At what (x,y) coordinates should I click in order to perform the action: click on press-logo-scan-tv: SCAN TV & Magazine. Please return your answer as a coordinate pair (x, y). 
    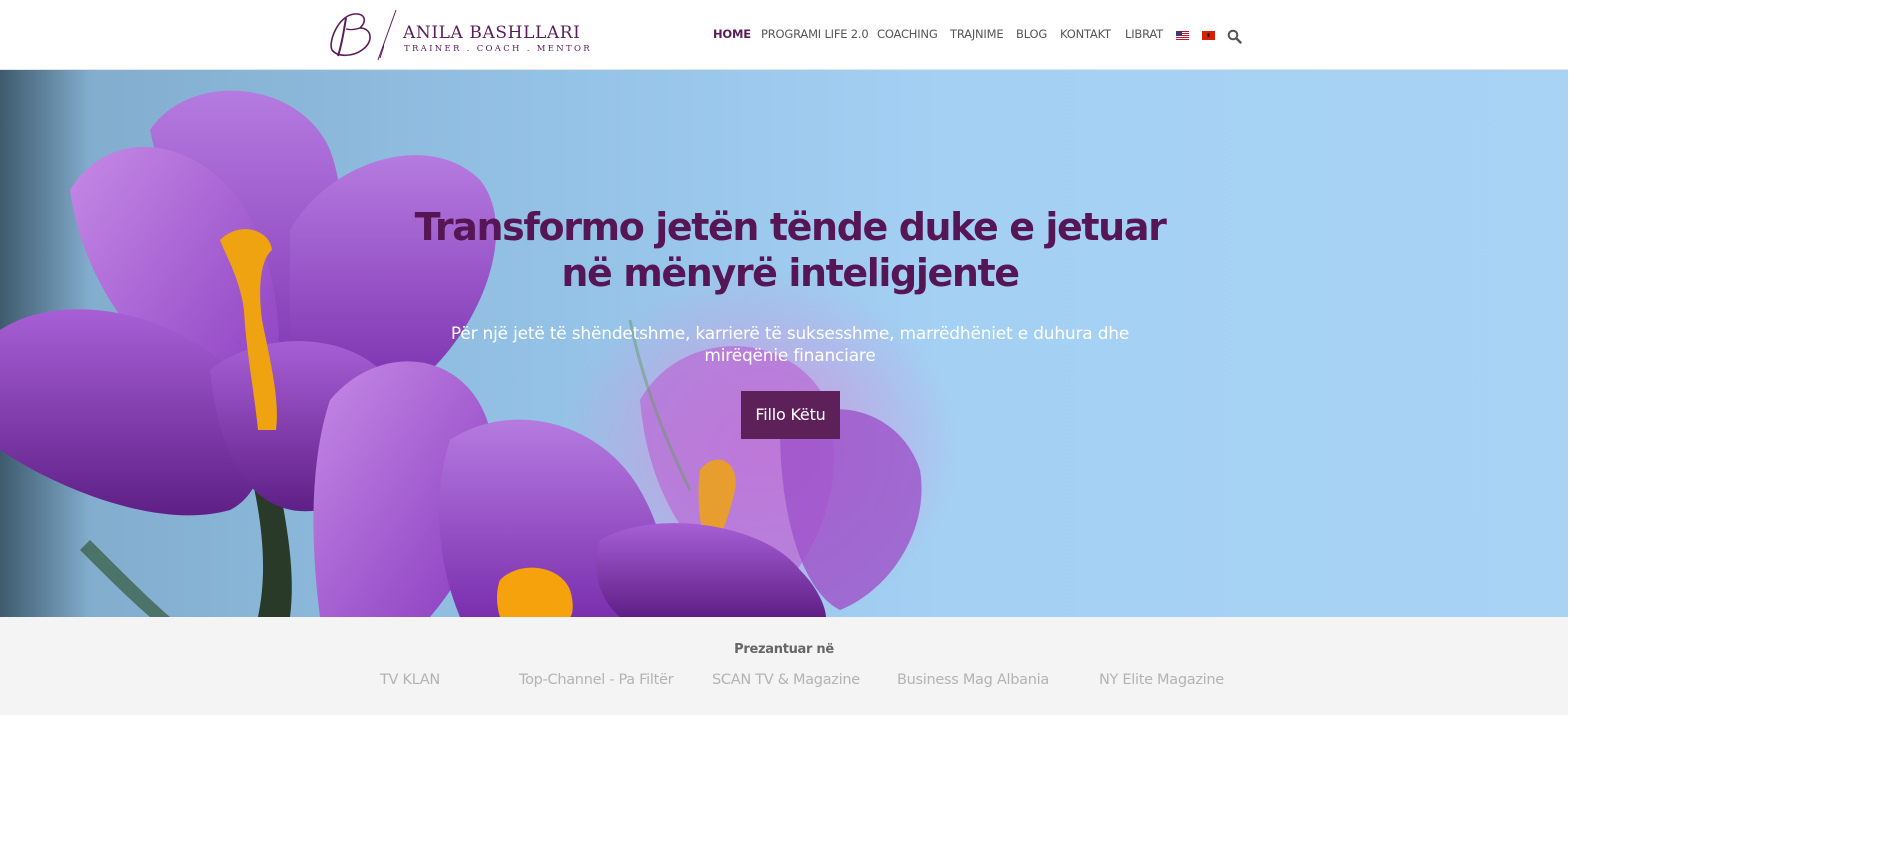
    Looking at the image, I should click on (786, 680).